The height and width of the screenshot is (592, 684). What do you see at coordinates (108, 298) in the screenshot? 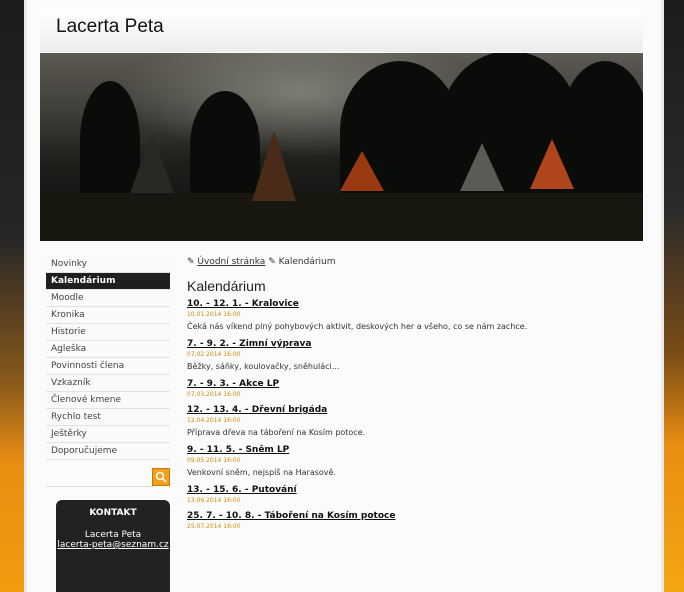
I see `menu-item-moodle: Moodle` at bounding box center [108, 298].